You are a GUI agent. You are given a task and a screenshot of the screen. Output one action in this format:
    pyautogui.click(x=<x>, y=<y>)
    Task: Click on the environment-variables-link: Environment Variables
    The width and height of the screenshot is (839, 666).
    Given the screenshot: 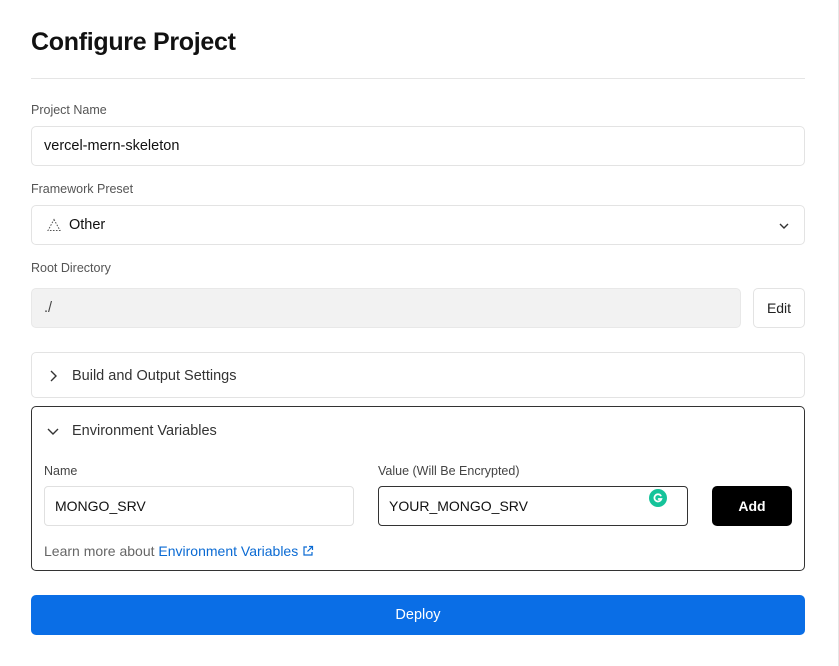 What is the action you would take?
    pyautogui.click(x=236, y=551)
    